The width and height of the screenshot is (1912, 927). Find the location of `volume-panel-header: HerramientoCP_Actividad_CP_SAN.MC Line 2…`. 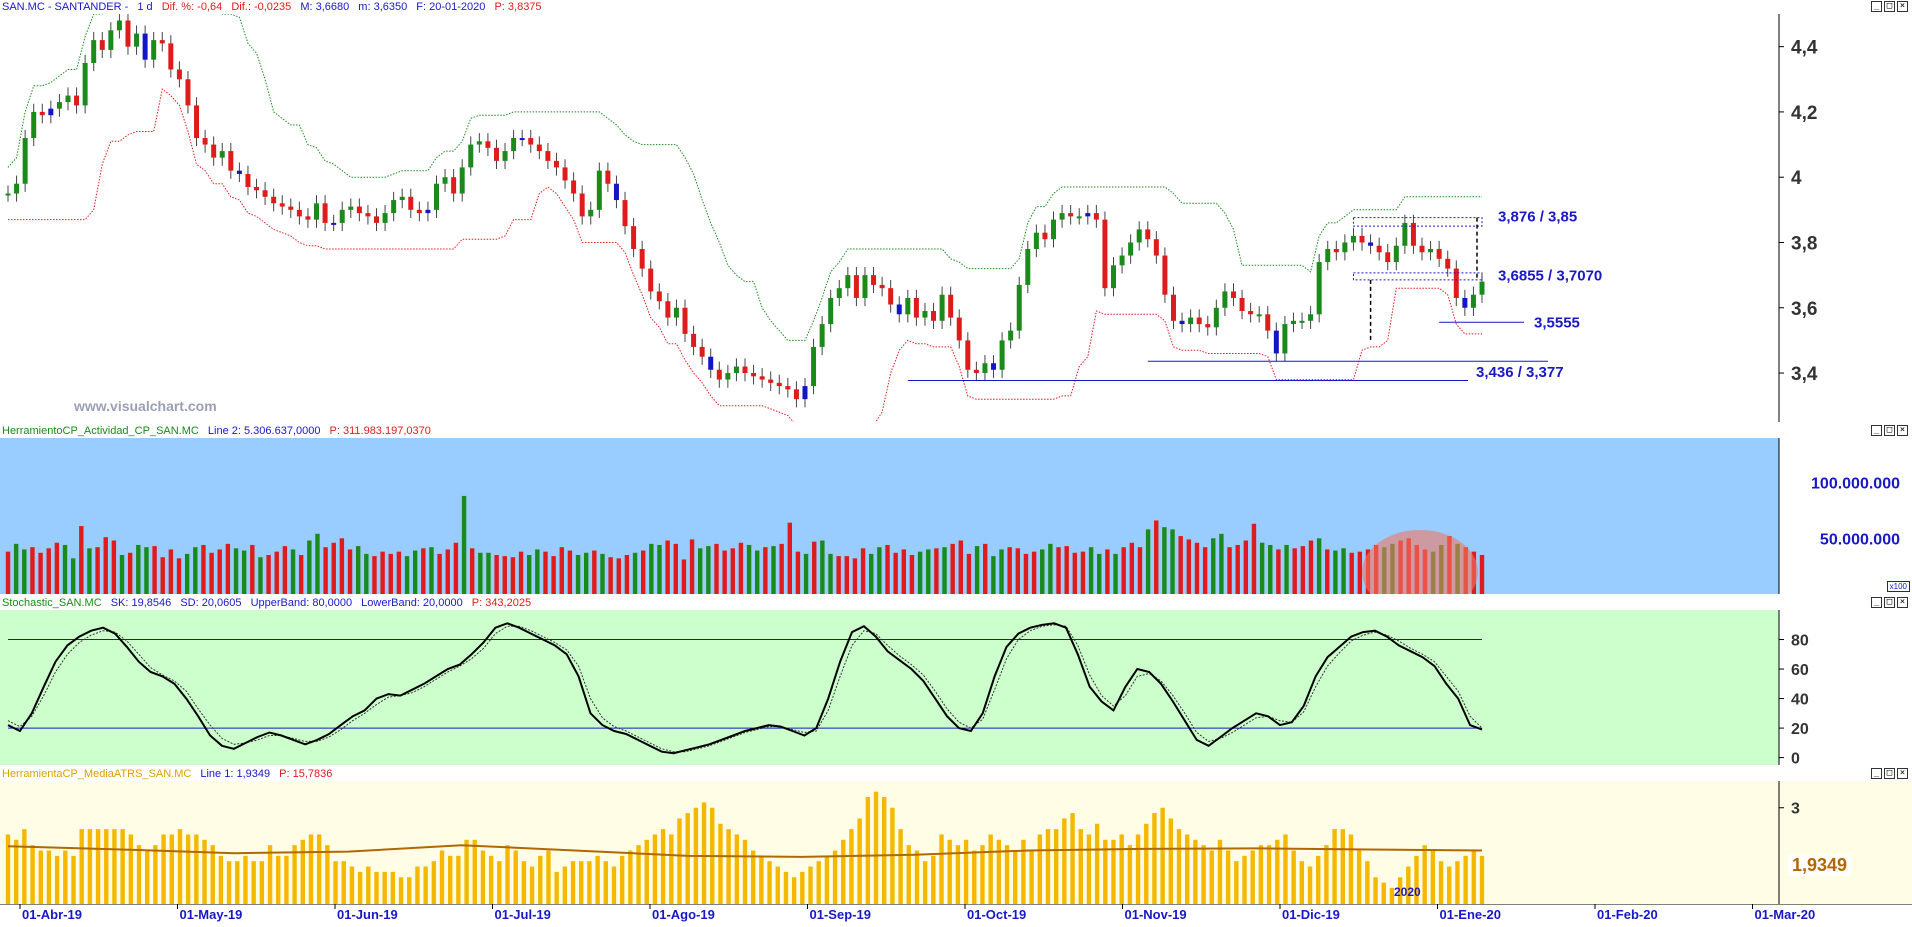

volume-panel-header: HerramientoCP_Actividad_CP_SAN.MC Line 2… is located at coordinates (956, 431).